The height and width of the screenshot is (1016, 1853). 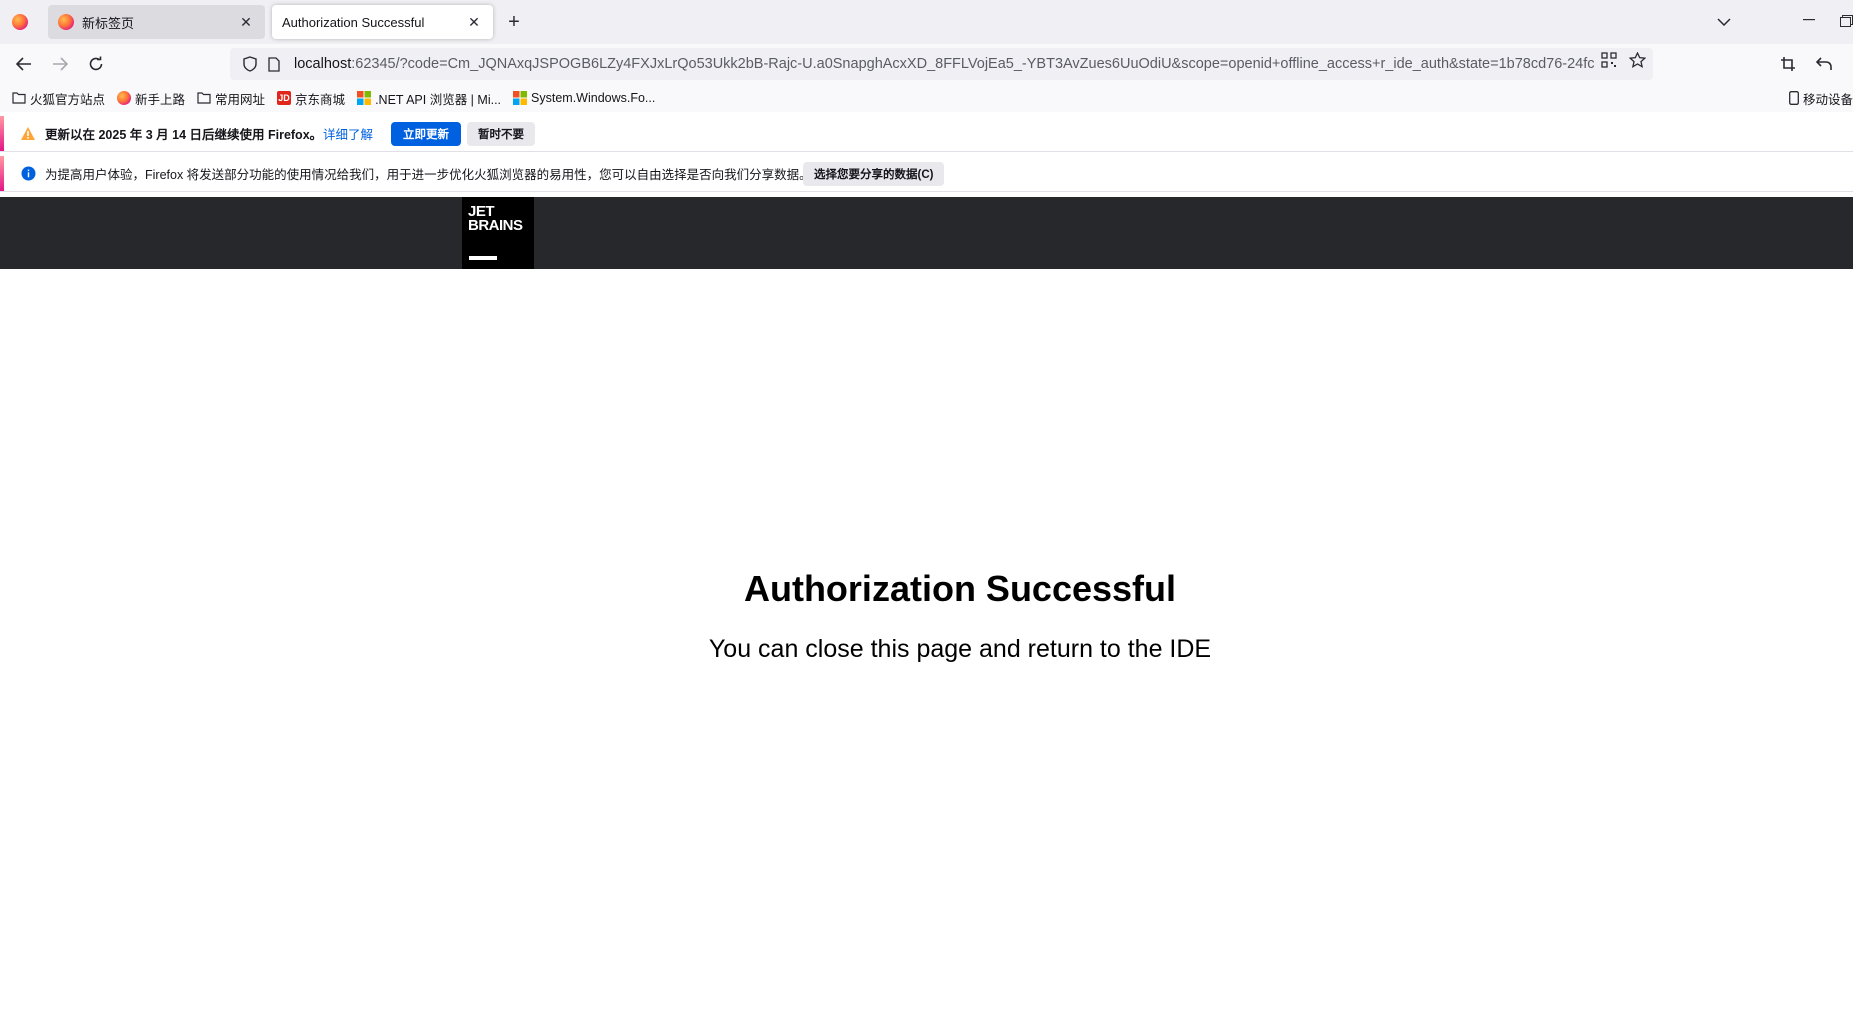 I want to click on mobile-bookmarks: 移动设备, so click(x=1820, y=98).